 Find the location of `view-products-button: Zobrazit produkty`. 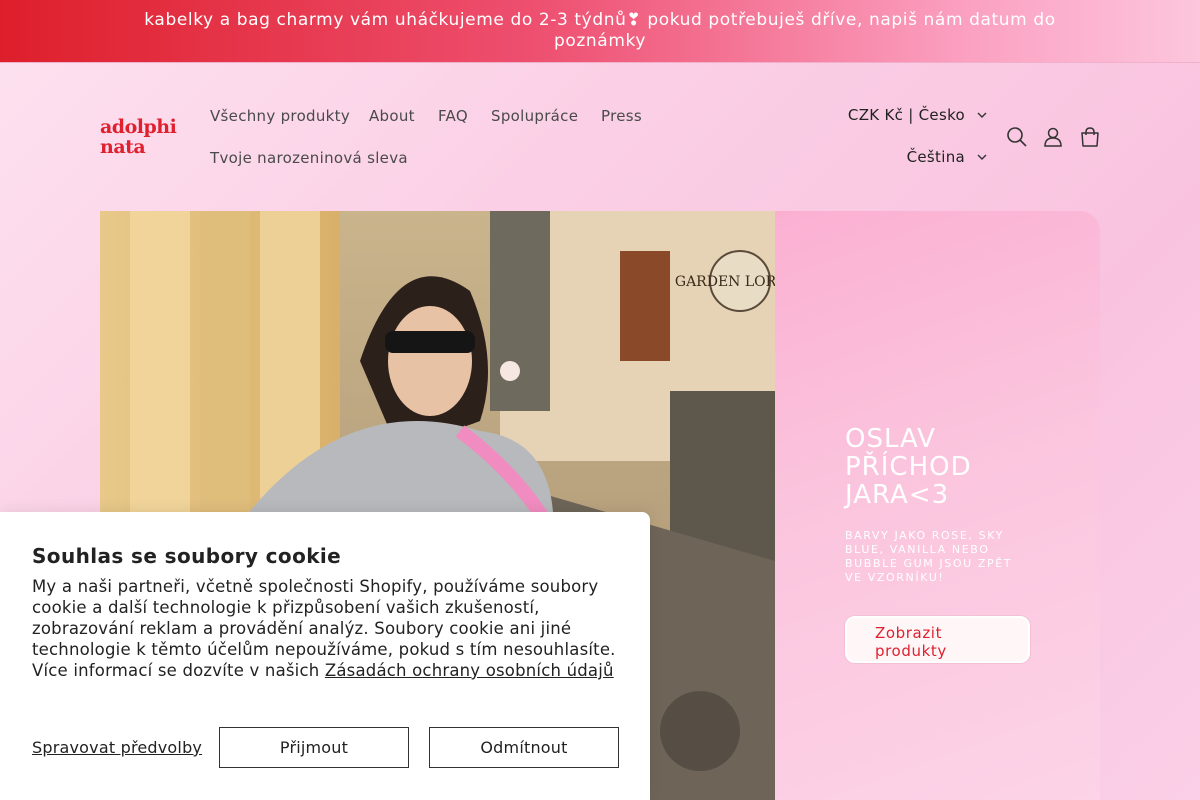

view-products-button: Zobrazit produkty is located at coordinates (937, 639).